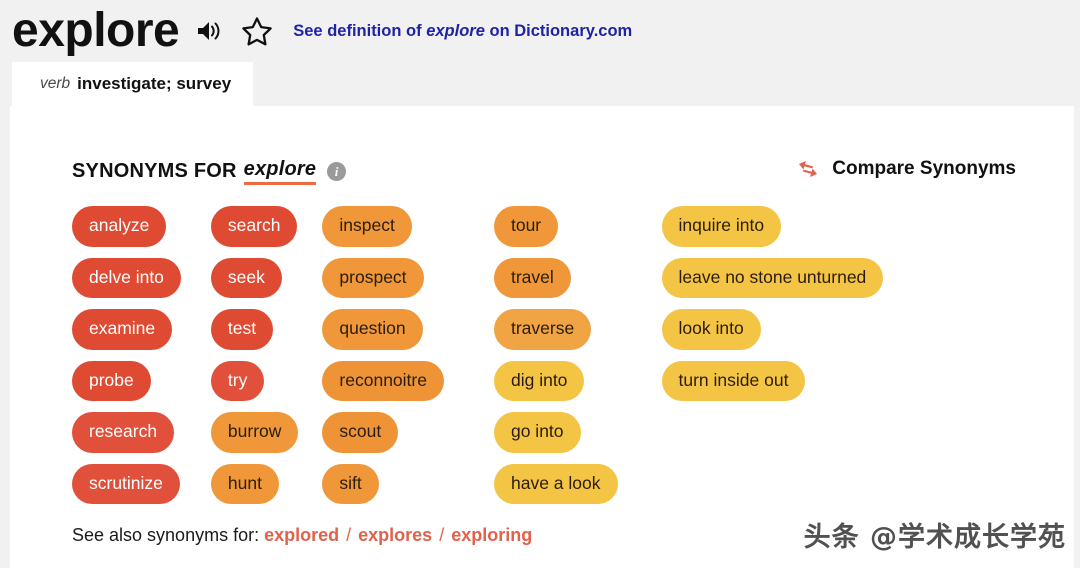 This screenshot has height=568, width=1080. Describe the element at coordinates (924, 168) in the screenshot. I see `compare-synonyms-label: Compare Synonyms` at that location.